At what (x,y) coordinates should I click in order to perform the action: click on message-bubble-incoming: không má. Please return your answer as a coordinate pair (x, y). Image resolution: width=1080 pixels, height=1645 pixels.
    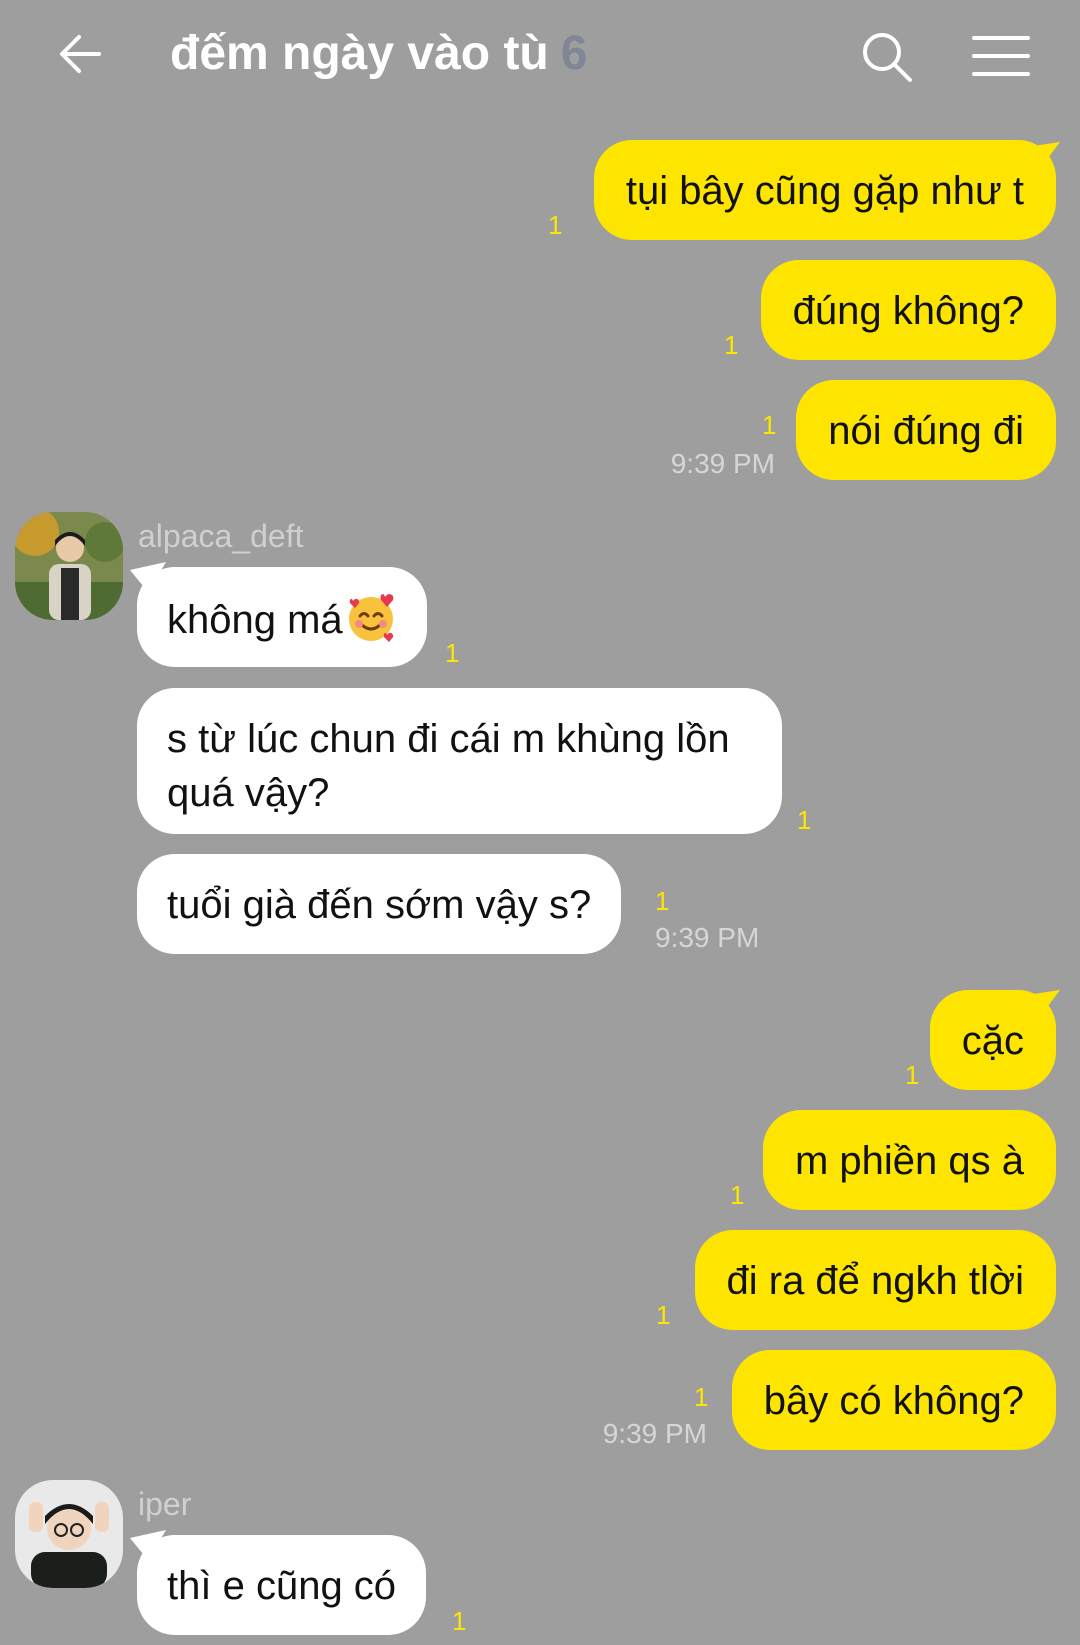
    Looking at the image, I should click on (282, 617).